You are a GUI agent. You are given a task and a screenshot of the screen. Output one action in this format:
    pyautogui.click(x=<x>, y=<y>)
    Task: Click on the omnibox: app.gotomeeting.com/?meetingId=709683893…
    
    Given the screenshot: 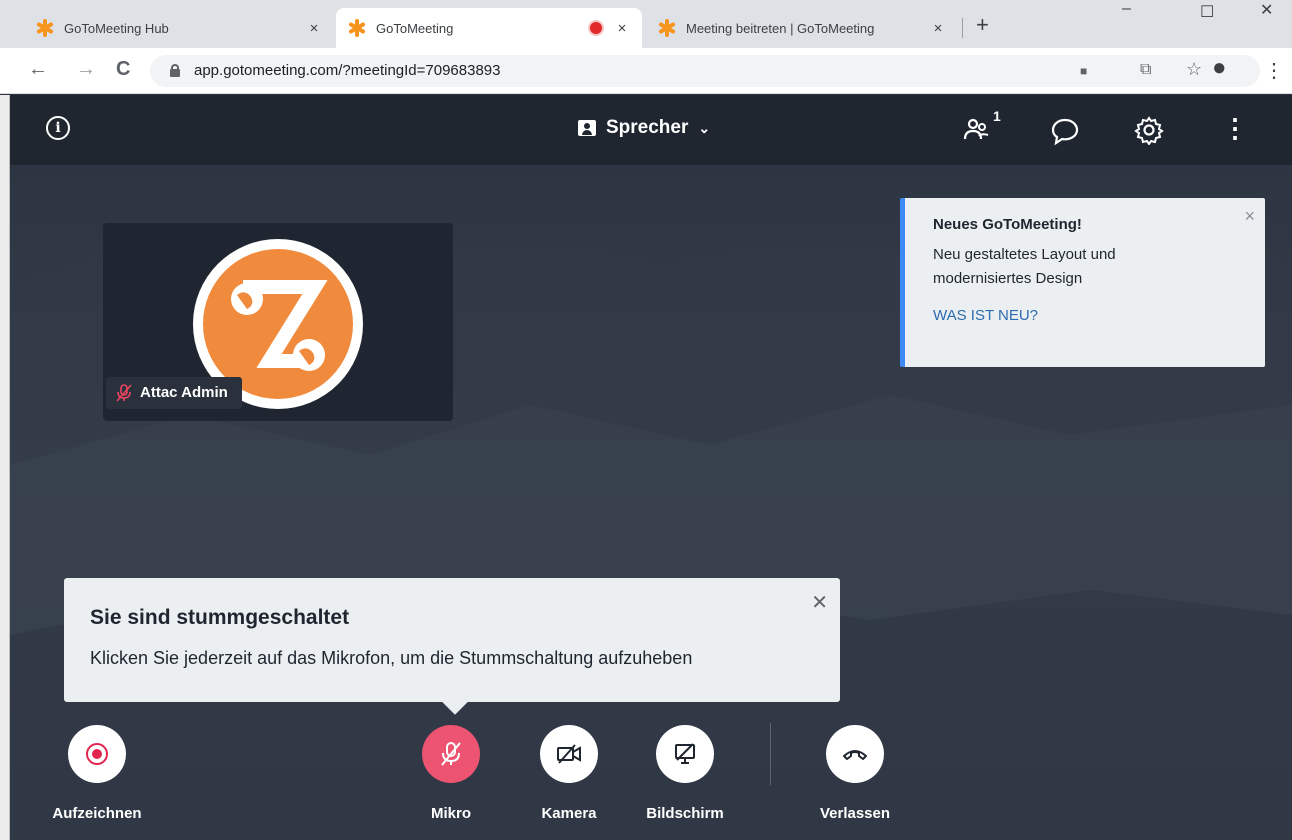 What is the action you would take?
    pyautogui.click(x=705, y=71)
    